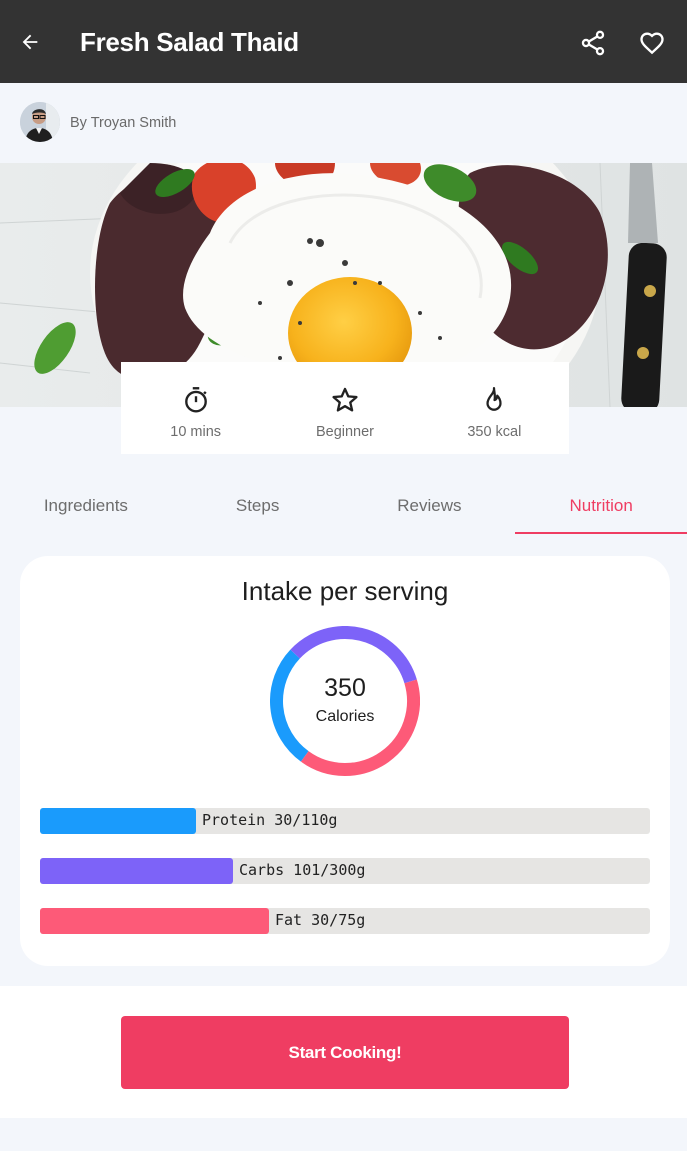 Image resolution: width=687 pixels, height=1151 pixels. Describe the element at coordinates (345, 591) in the screenshot. I see `nutrition-heading: Intake per serving` at that location.